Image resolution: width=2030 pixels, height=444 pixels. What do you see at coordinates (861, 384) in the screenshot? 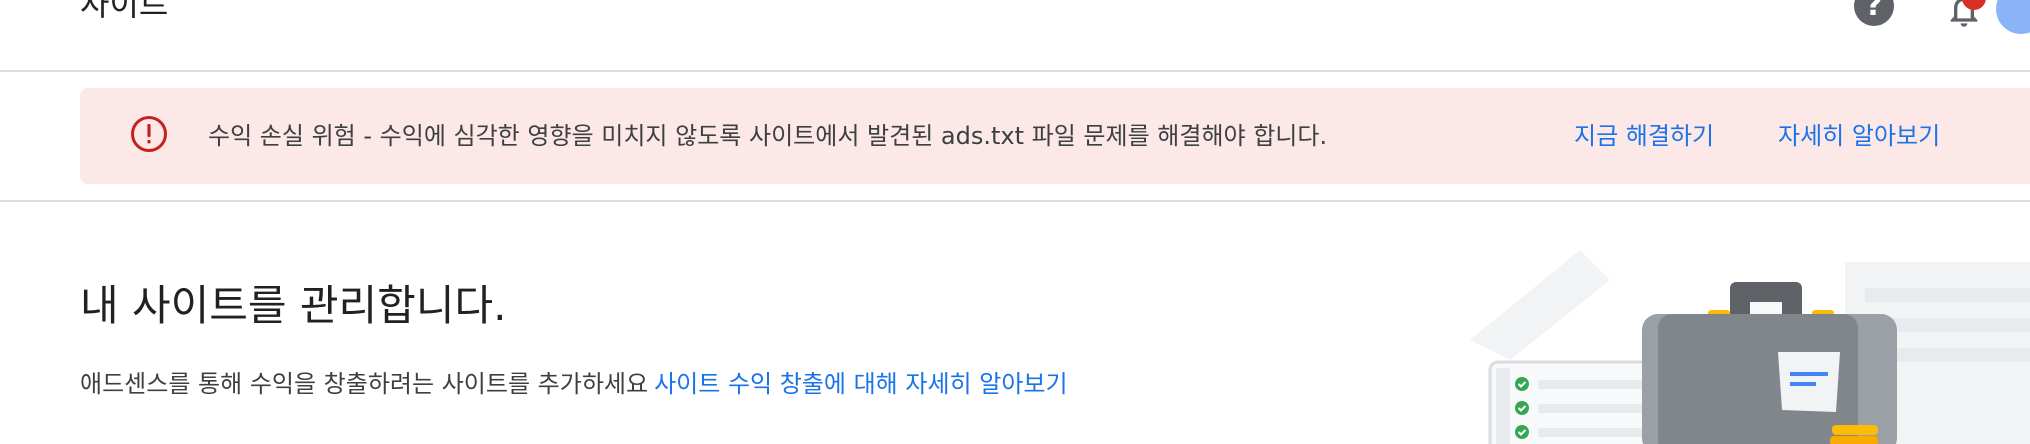
I see `monetization-learn-more-link: 사이트 수익 창출에 대해 자세히 알아보기` at bounding box center [861, 384].